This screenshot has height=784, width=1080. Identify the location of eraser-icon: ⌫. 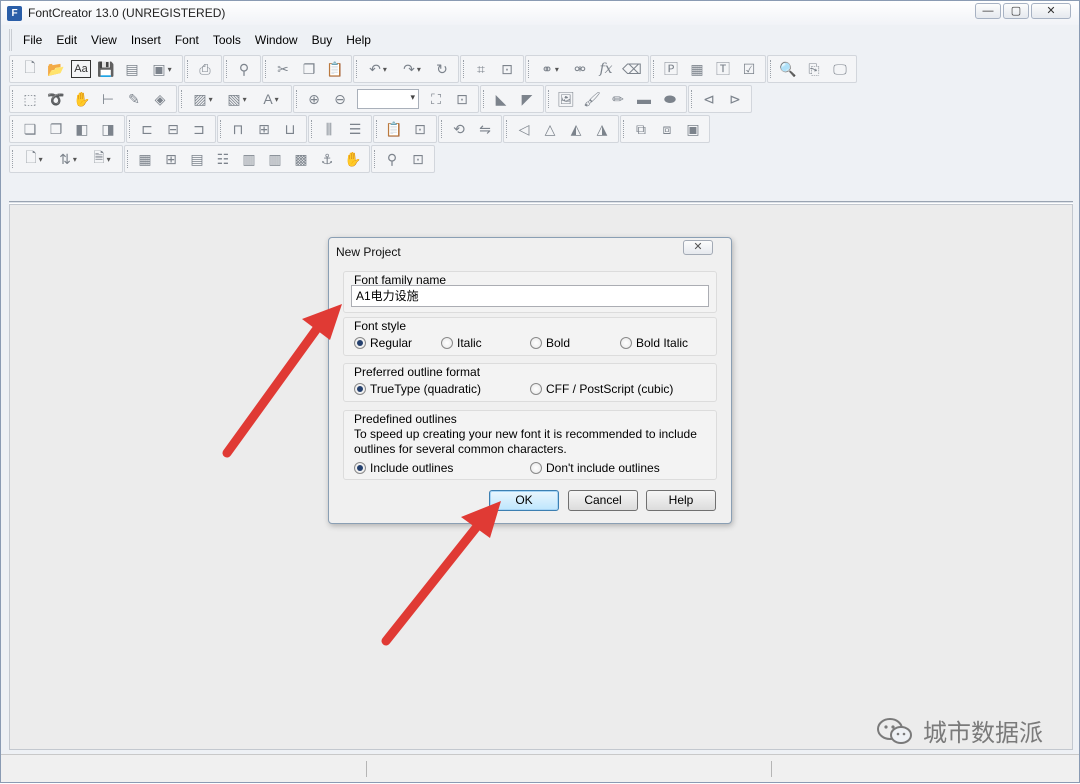
(632, 69).